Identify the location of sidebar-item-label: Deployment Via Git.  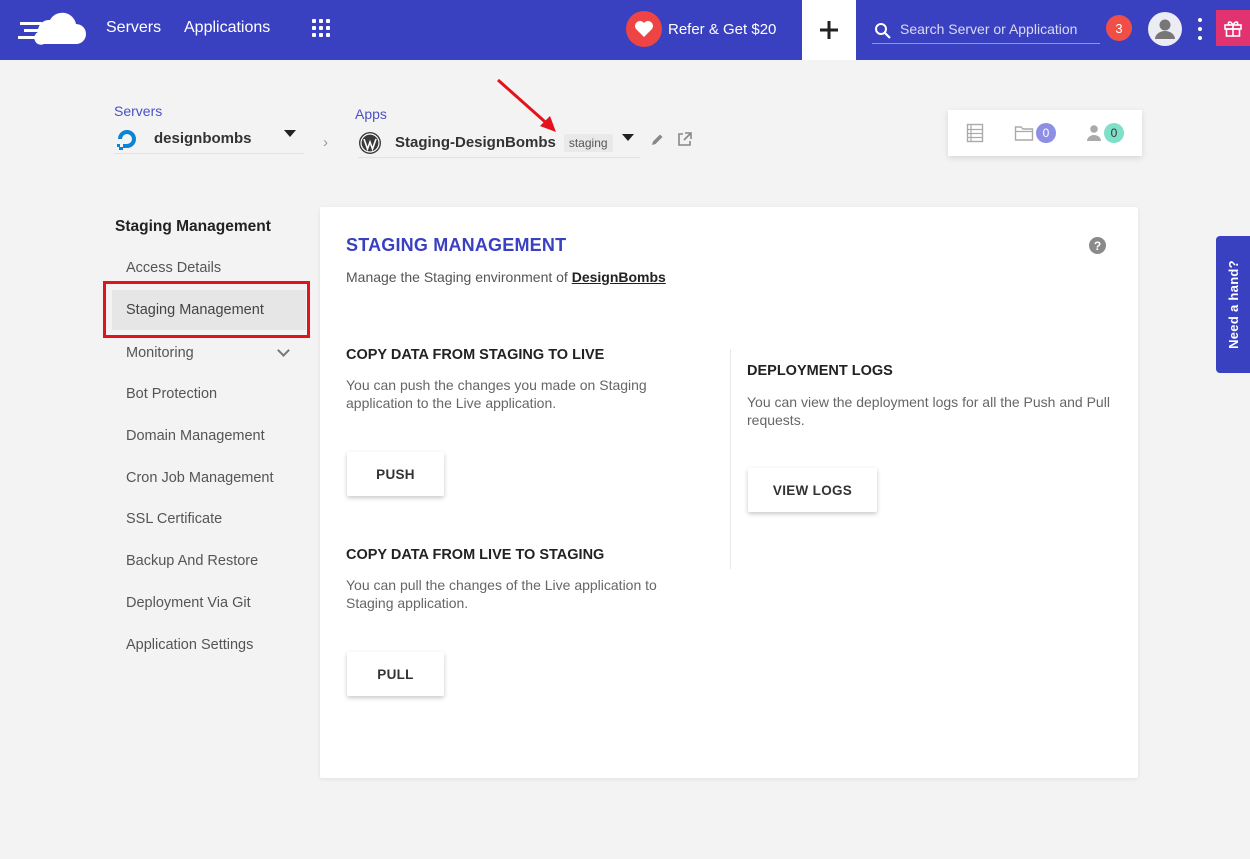
(188, 603).